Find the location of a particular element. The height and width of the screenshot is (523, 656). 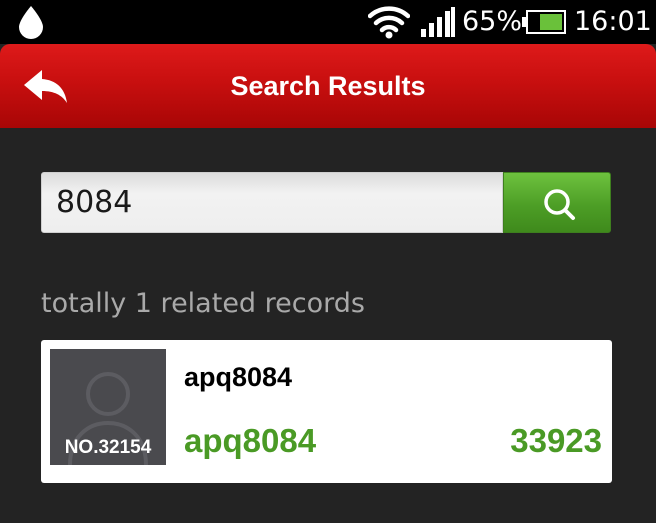

result-score: 33923 is located at coordinates (556, 440).